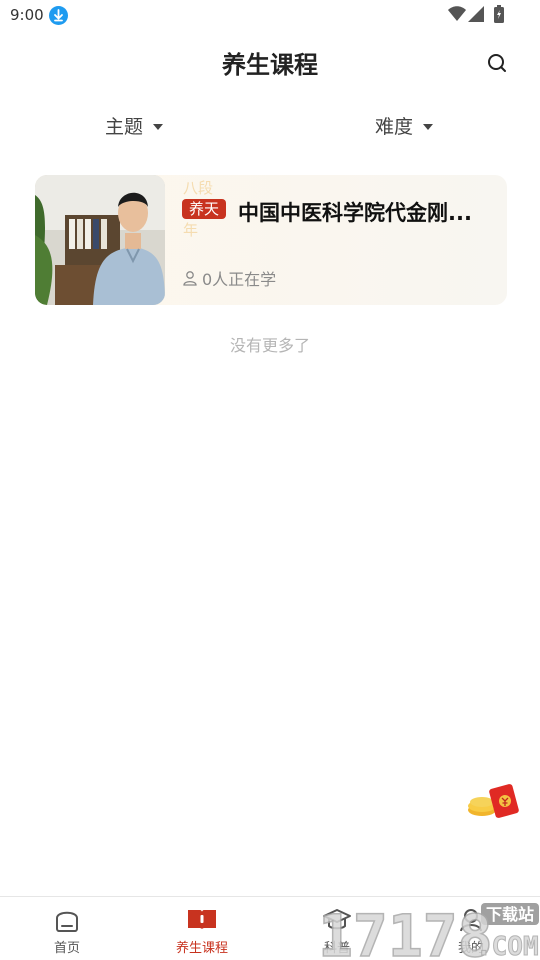 This screenshot has height=960, width=540. What do you see at coordinates (457, 16) in the screenshot?
I see `wifi-icon` at bounding box center [457, 16].